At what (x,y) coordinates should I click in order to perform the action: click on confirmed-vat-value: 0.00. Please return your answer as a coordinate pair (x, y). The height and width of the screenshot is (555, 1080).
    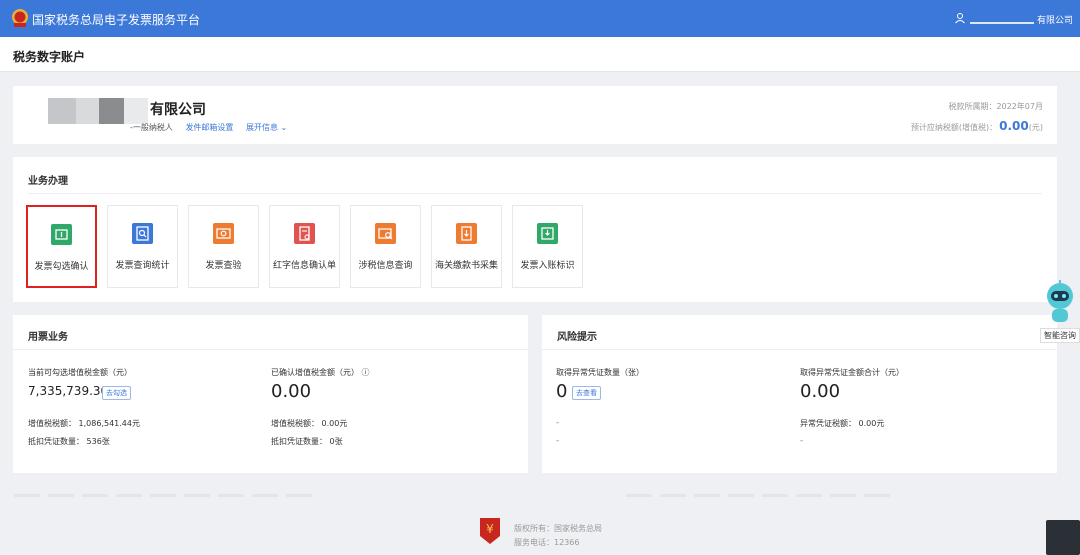
    Looking at the image, I should click on (291, 391).